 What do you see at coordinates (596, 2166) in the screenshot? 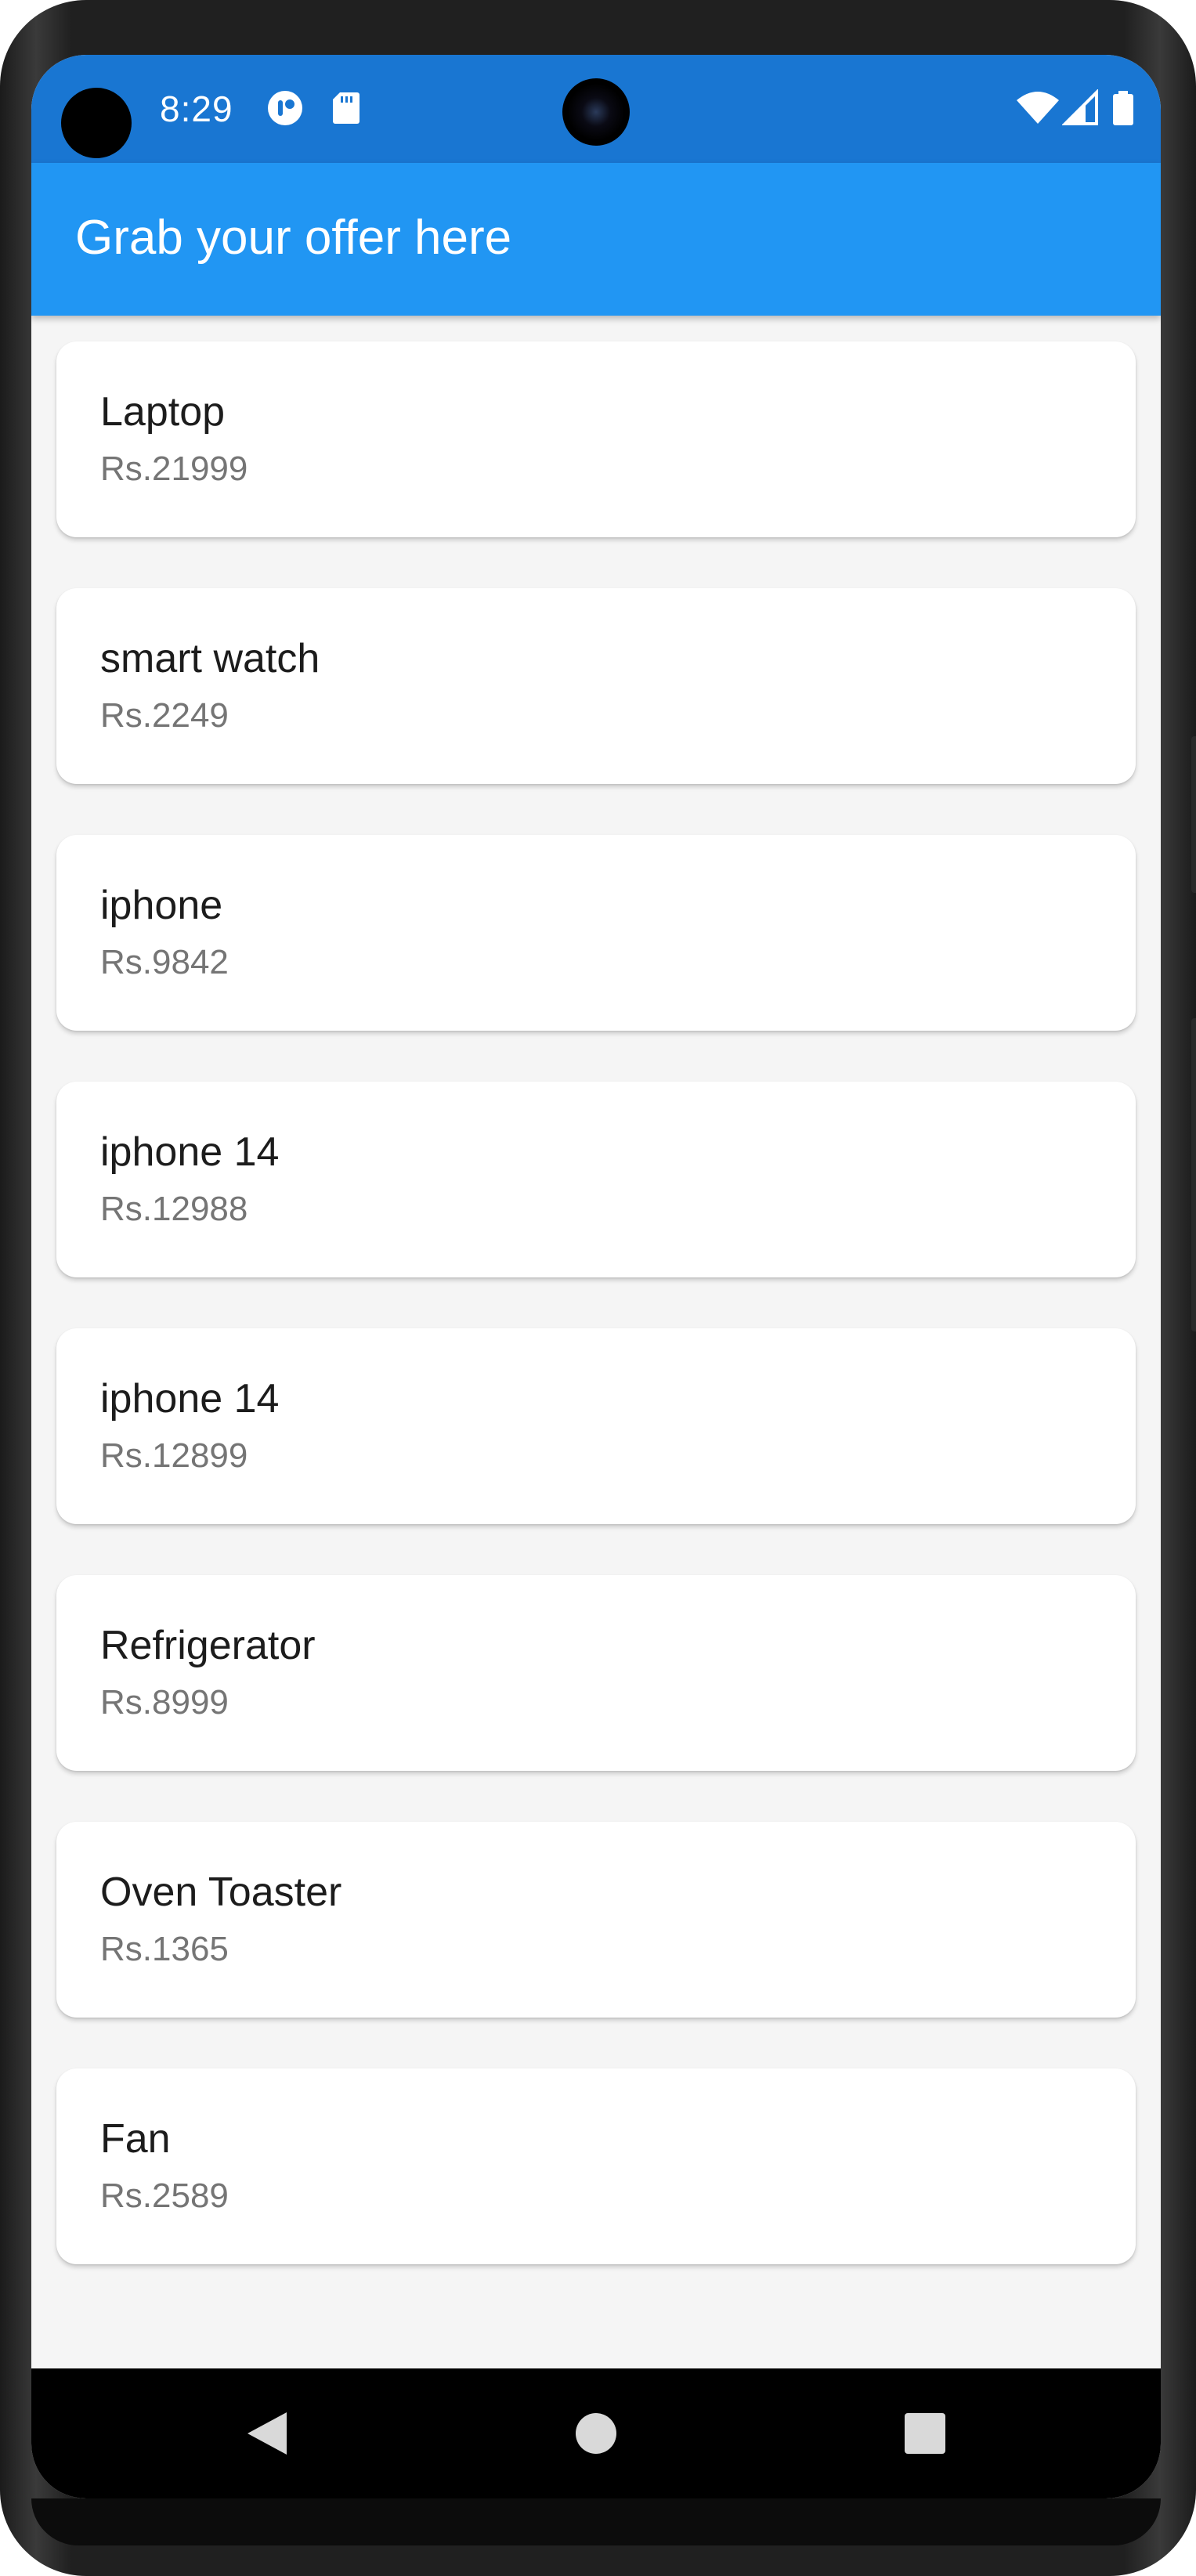
I see `product-card: Fan Rs.2589` at bounding box center [596, 2166].